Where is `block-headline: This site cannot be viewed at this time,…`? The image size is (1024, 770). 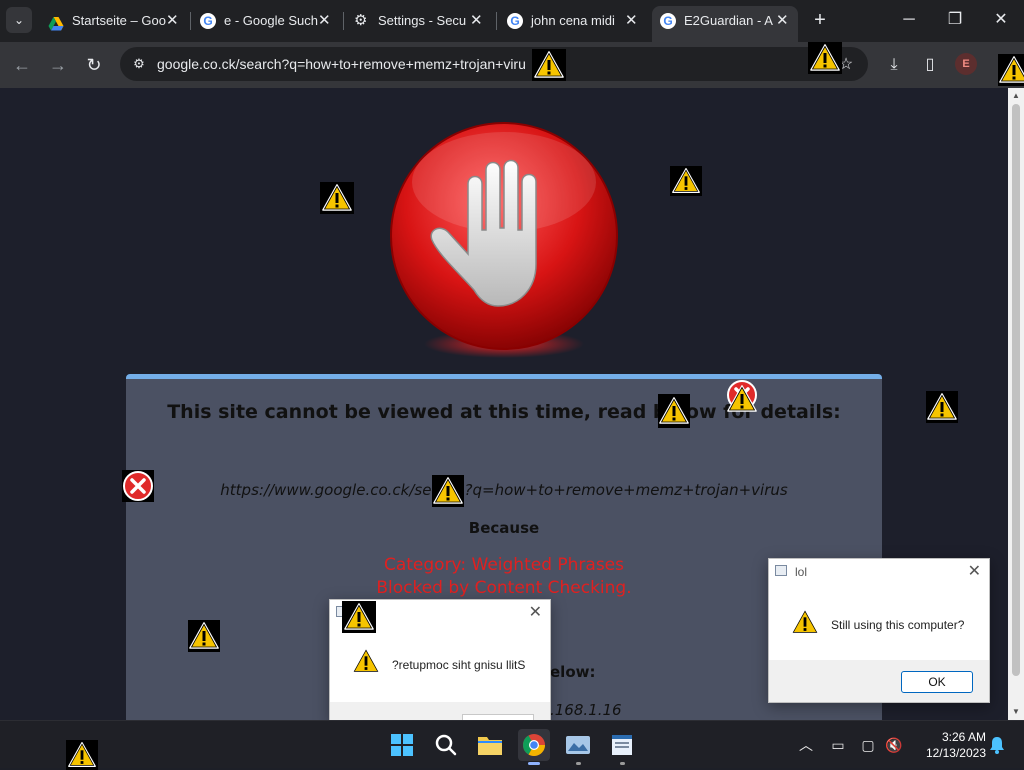 block-headline: This site cannot be viewed at this time,… is located at coordinates (504, 412).